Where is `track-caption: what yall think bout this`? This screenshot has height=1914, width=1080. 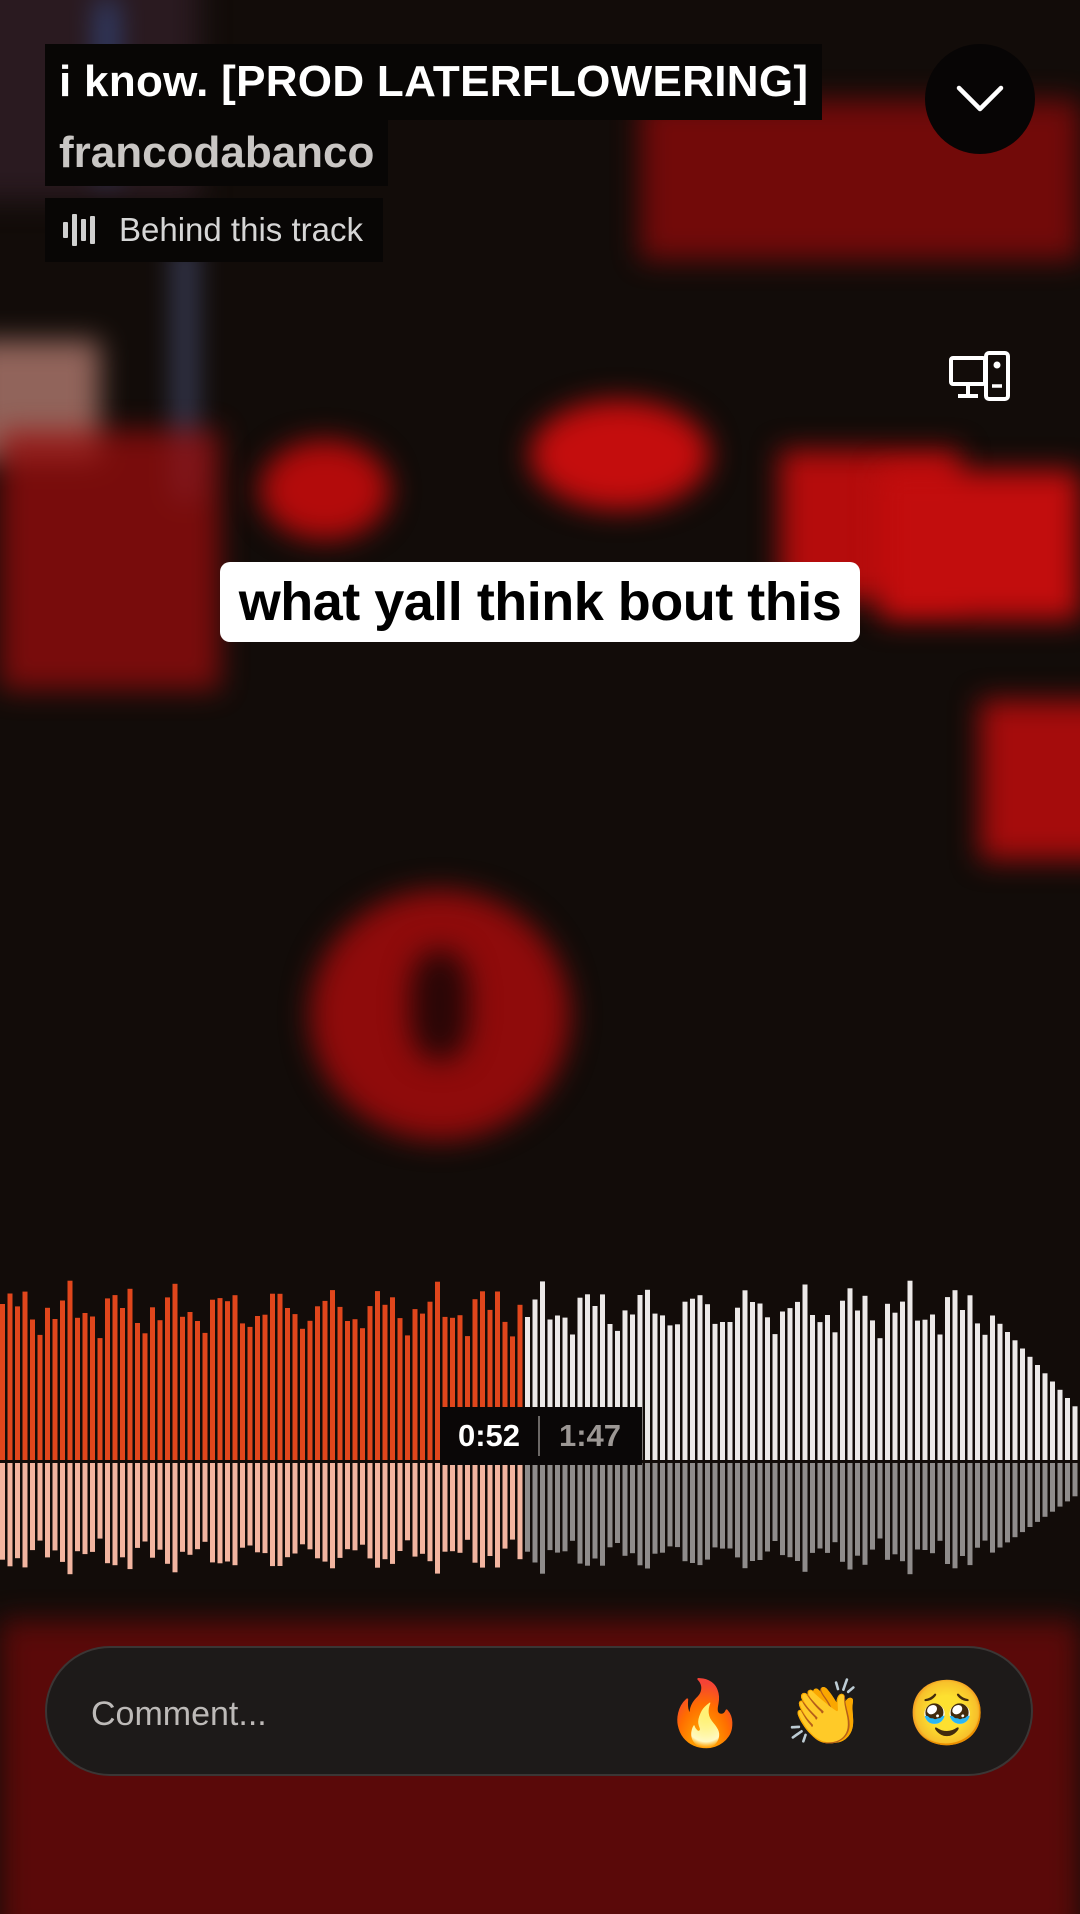 track-caption: what yall think bout this is located at coordinates (540, 602).